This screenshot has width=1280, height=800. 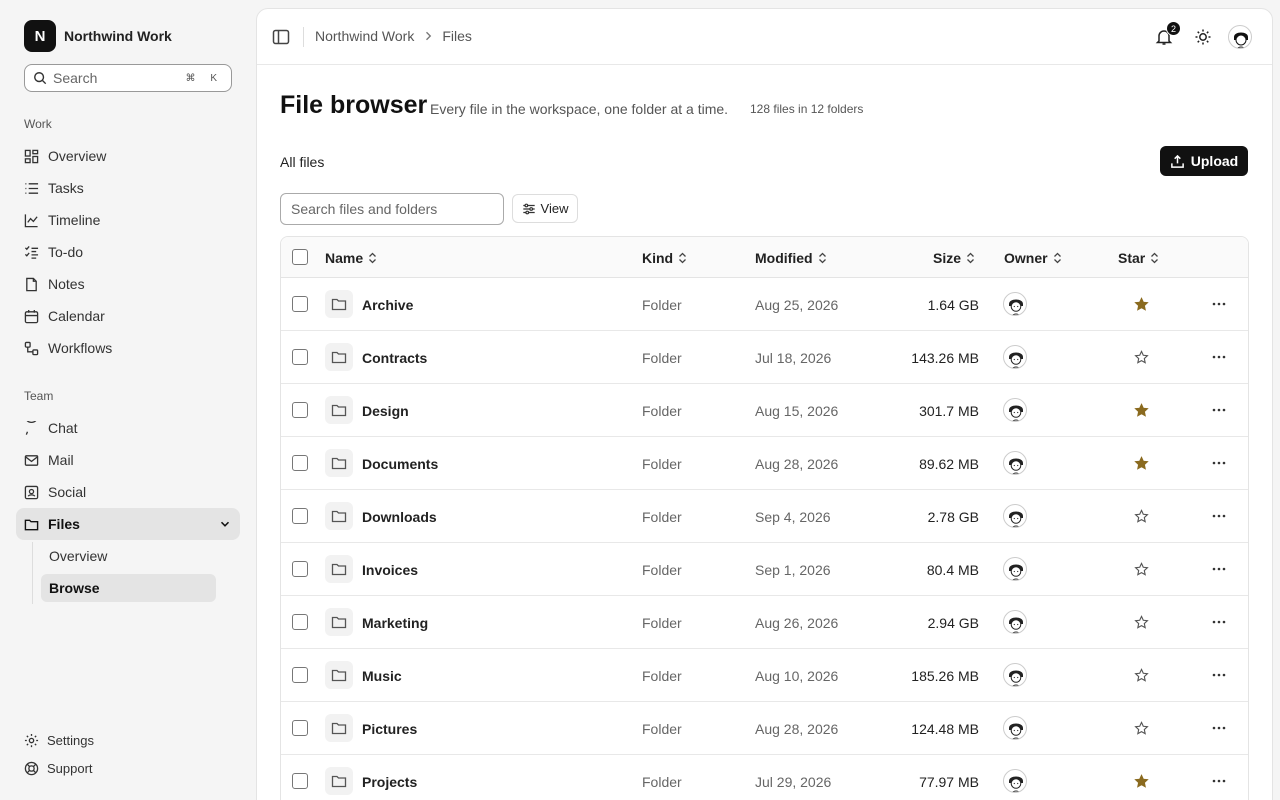 What do you see at coordinates (791, 257) in the screenshot?
I see `column-header-modified: Modified` at bounding box center [791, 257].